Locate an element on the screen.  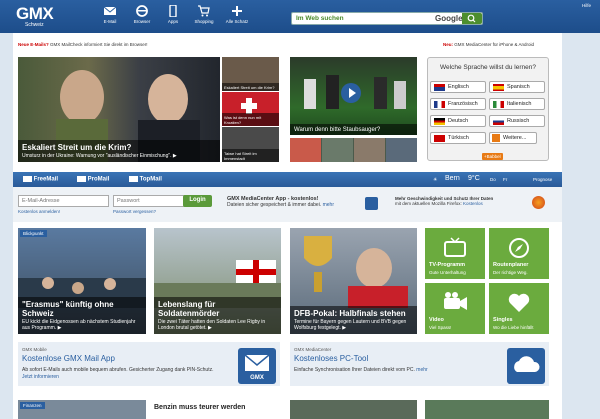
banner-link: mehr is located at coordinates (421, 370).